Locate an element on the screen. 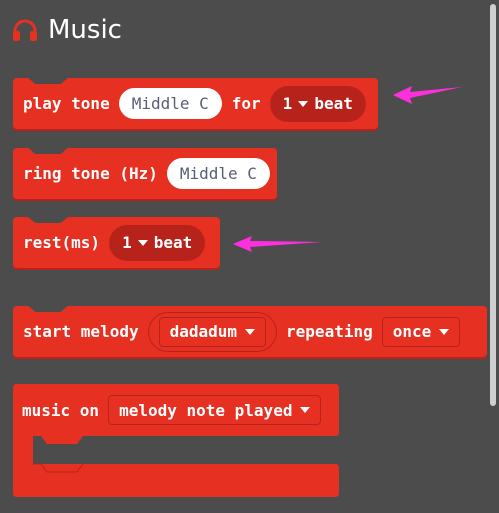 The height and width of the screenshot is (513, 499). rest-label: rest(ms) is located at coordinates (62, 242).